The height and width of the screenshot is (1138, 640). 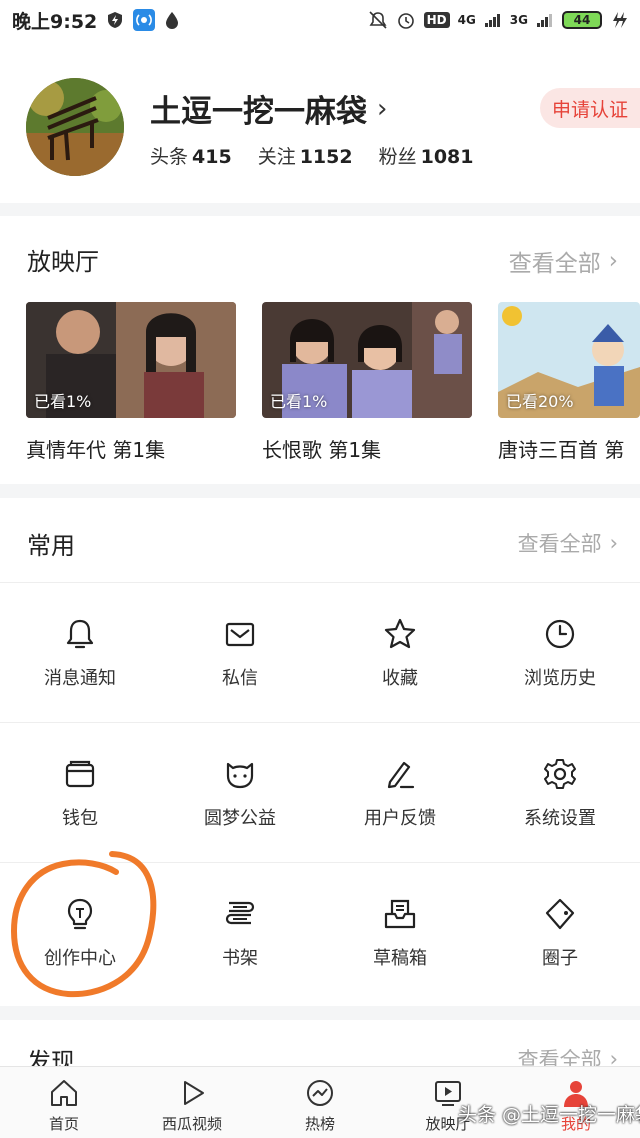 I want to click on books-icon, so click(x=240, y=913).